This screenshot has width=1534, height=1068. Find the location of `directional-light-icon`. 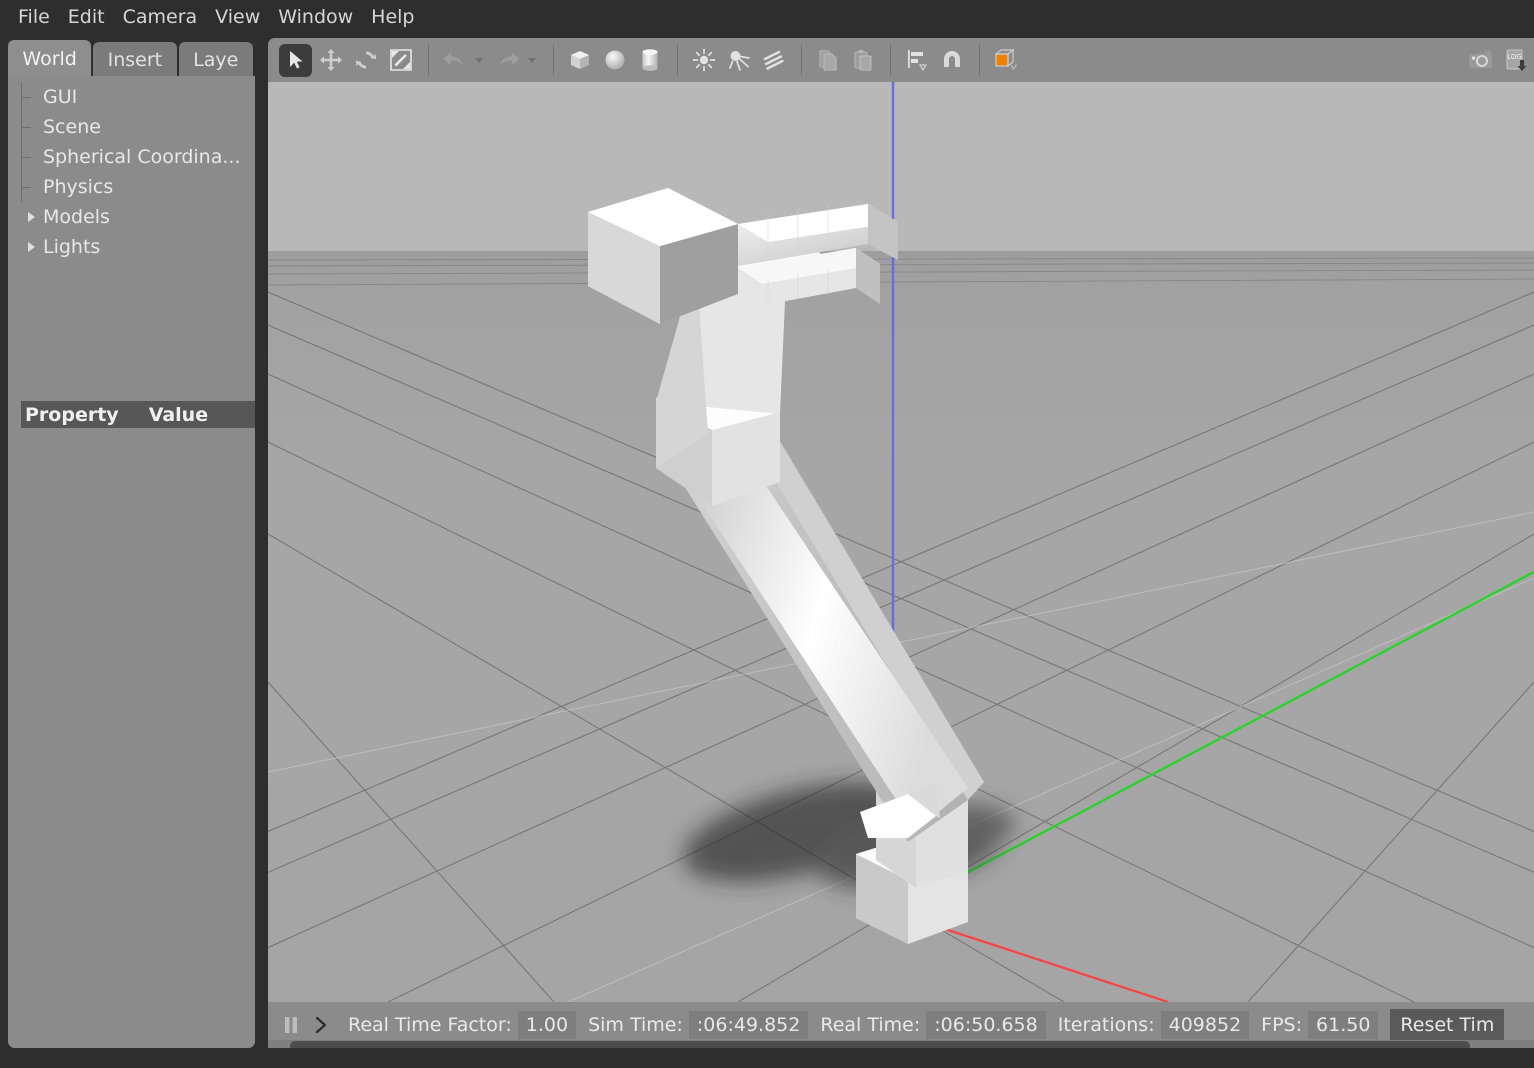

directional-light-icon is located at coordinates (773, 60).